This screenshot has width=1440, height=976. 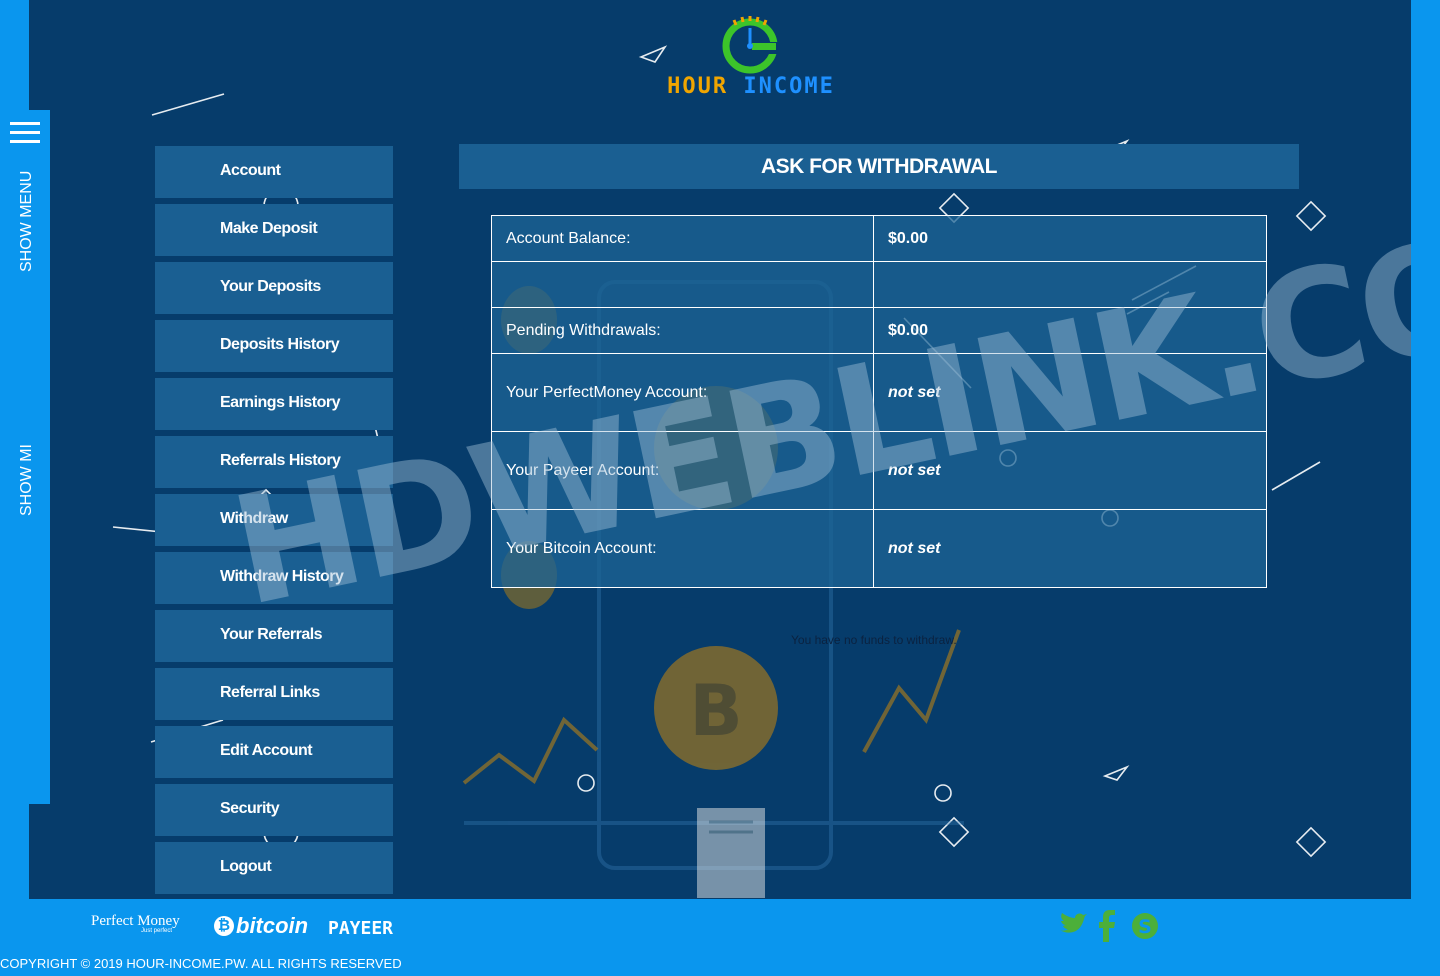 I want to click on bitcoin-text: bitcoin, so click(x=272, y=925).